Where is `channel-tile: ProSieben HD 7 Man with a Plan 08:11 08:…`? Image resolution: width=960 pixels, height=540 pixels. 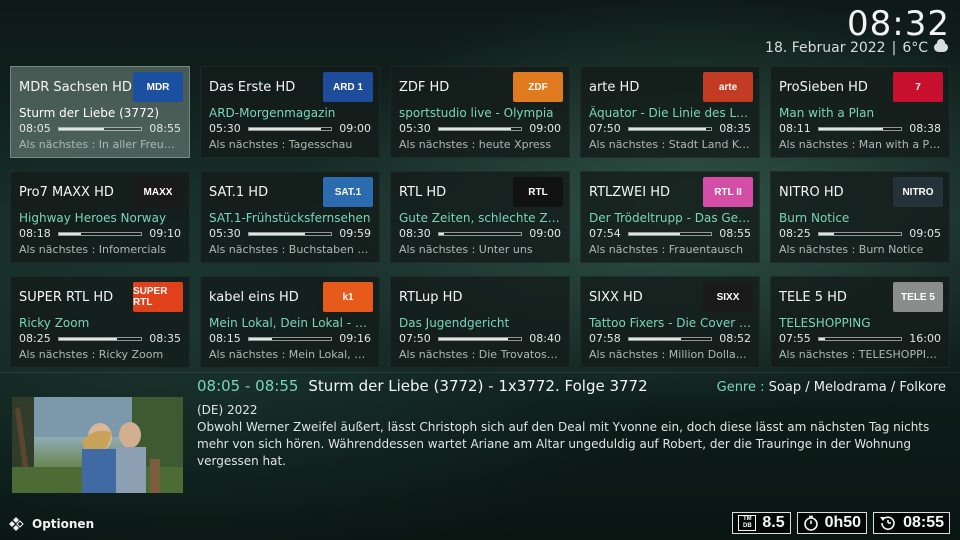
channel-tile: ProSieben HD 7 Man with a Plan 08:11 08:… is located at coordinates (860, 112).